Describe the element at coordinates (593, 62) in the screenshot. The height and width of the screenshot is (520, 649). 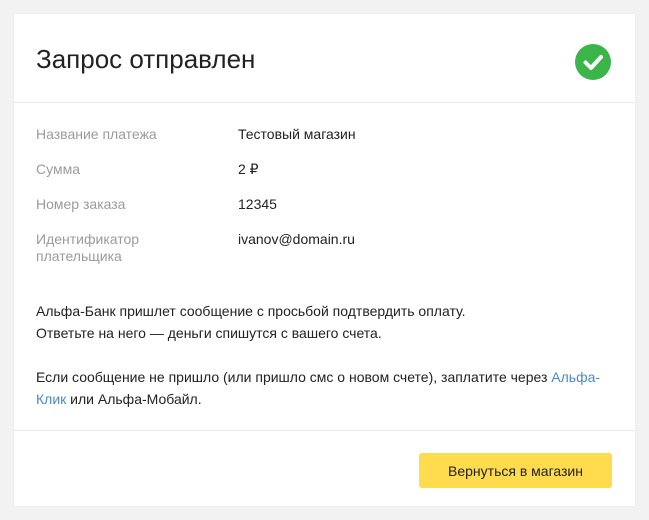
I see `check-circle-icon` at that location.